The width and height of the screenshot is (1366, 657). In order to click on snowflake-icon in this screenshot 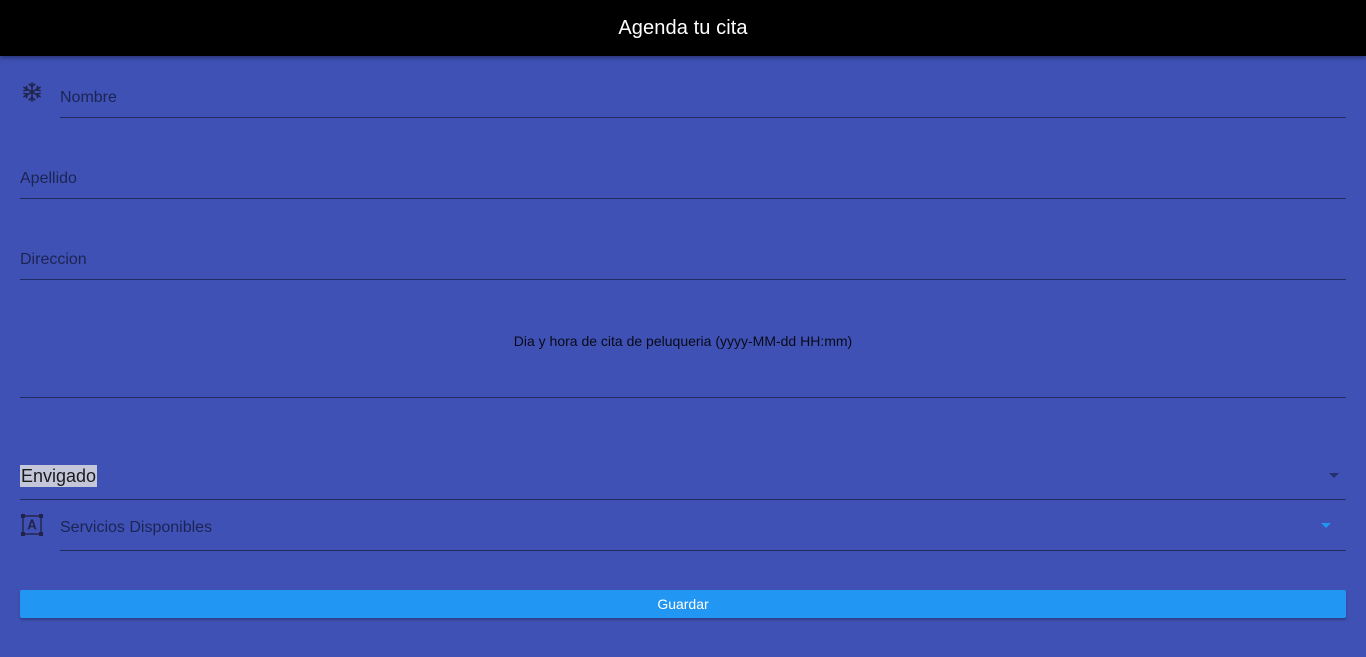, I will do `click(32, 92)`.